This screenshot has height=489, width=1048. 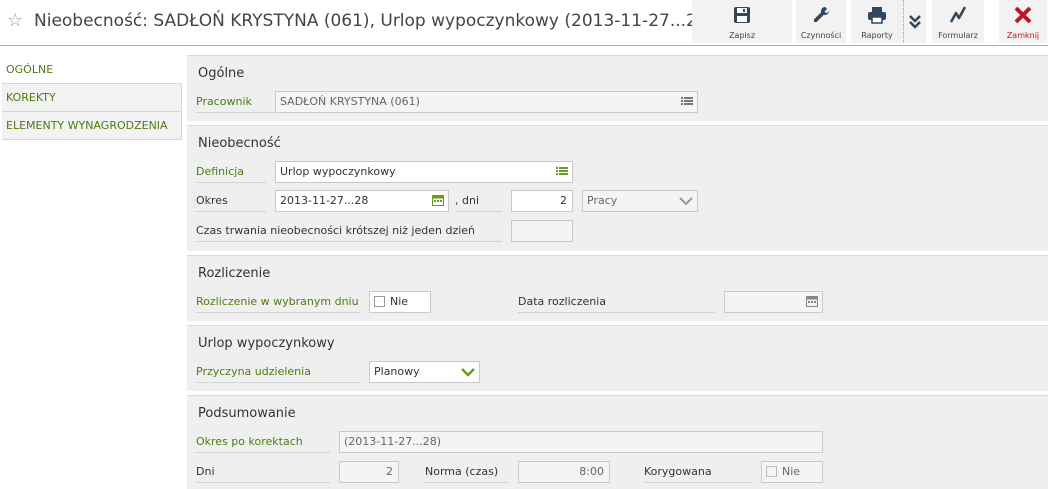 I want to click on form-button: Formularz, so click(x=958, y=21).